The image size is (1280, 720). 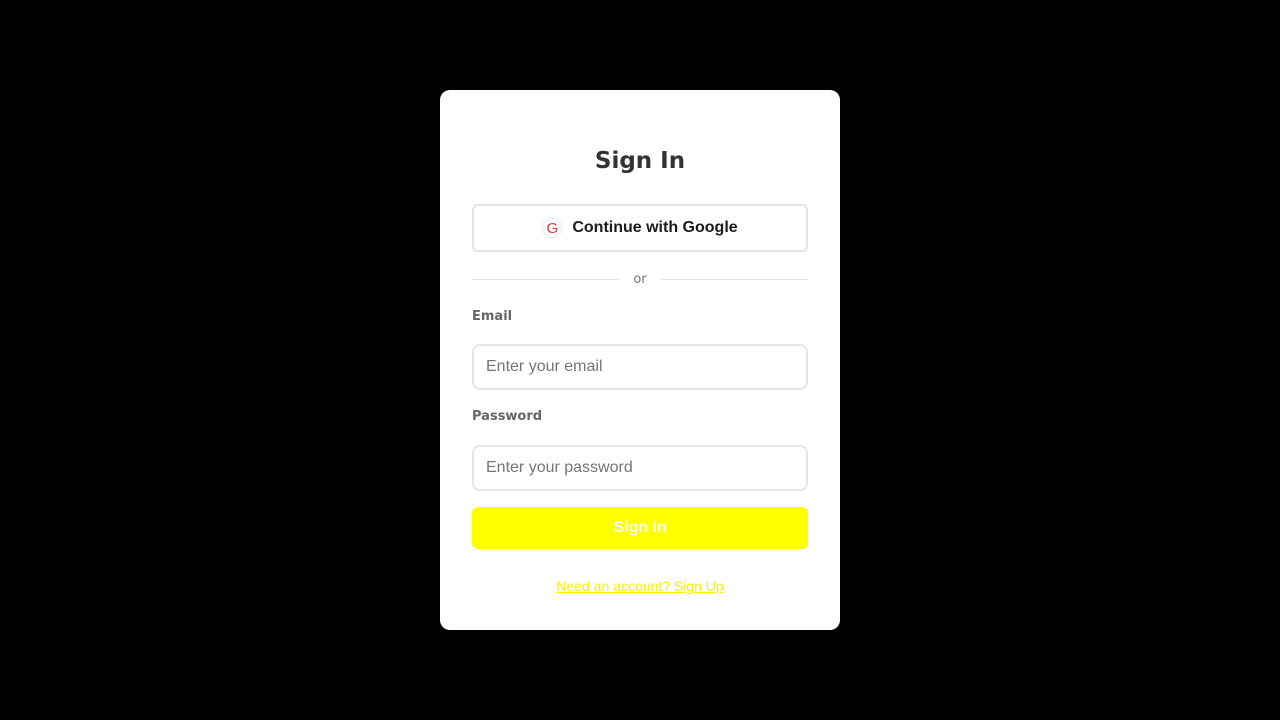 What do you see at coordinates (640, 468) in the screenshot?
I see `password-input` at bounding box center [640, 468].